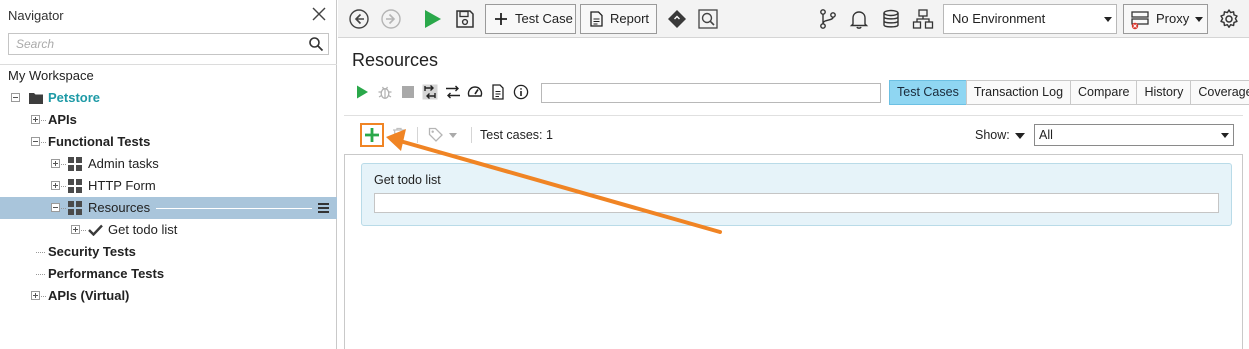 This screenshot has height=349, width=1249. What do you see at coordinates (92, 251) in the screenshot?
I see `tree-item-label: Security Tests` at bounding box center [92, 251].